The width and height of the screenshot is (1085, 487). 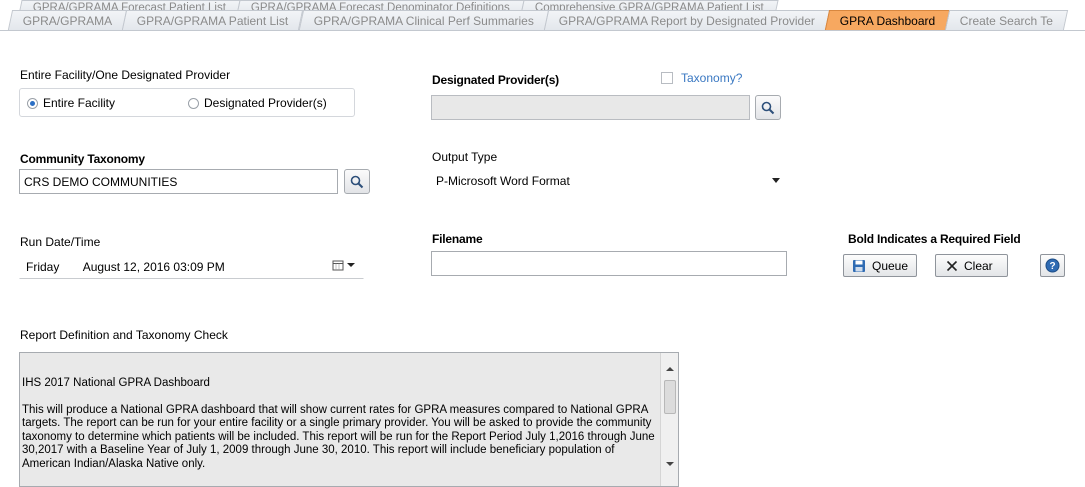 What do you see at coordinates (82, 159) in the screenshot?
I see `community-taxonomy-label: Community Taxonomy` at bounding box center [82, 159].